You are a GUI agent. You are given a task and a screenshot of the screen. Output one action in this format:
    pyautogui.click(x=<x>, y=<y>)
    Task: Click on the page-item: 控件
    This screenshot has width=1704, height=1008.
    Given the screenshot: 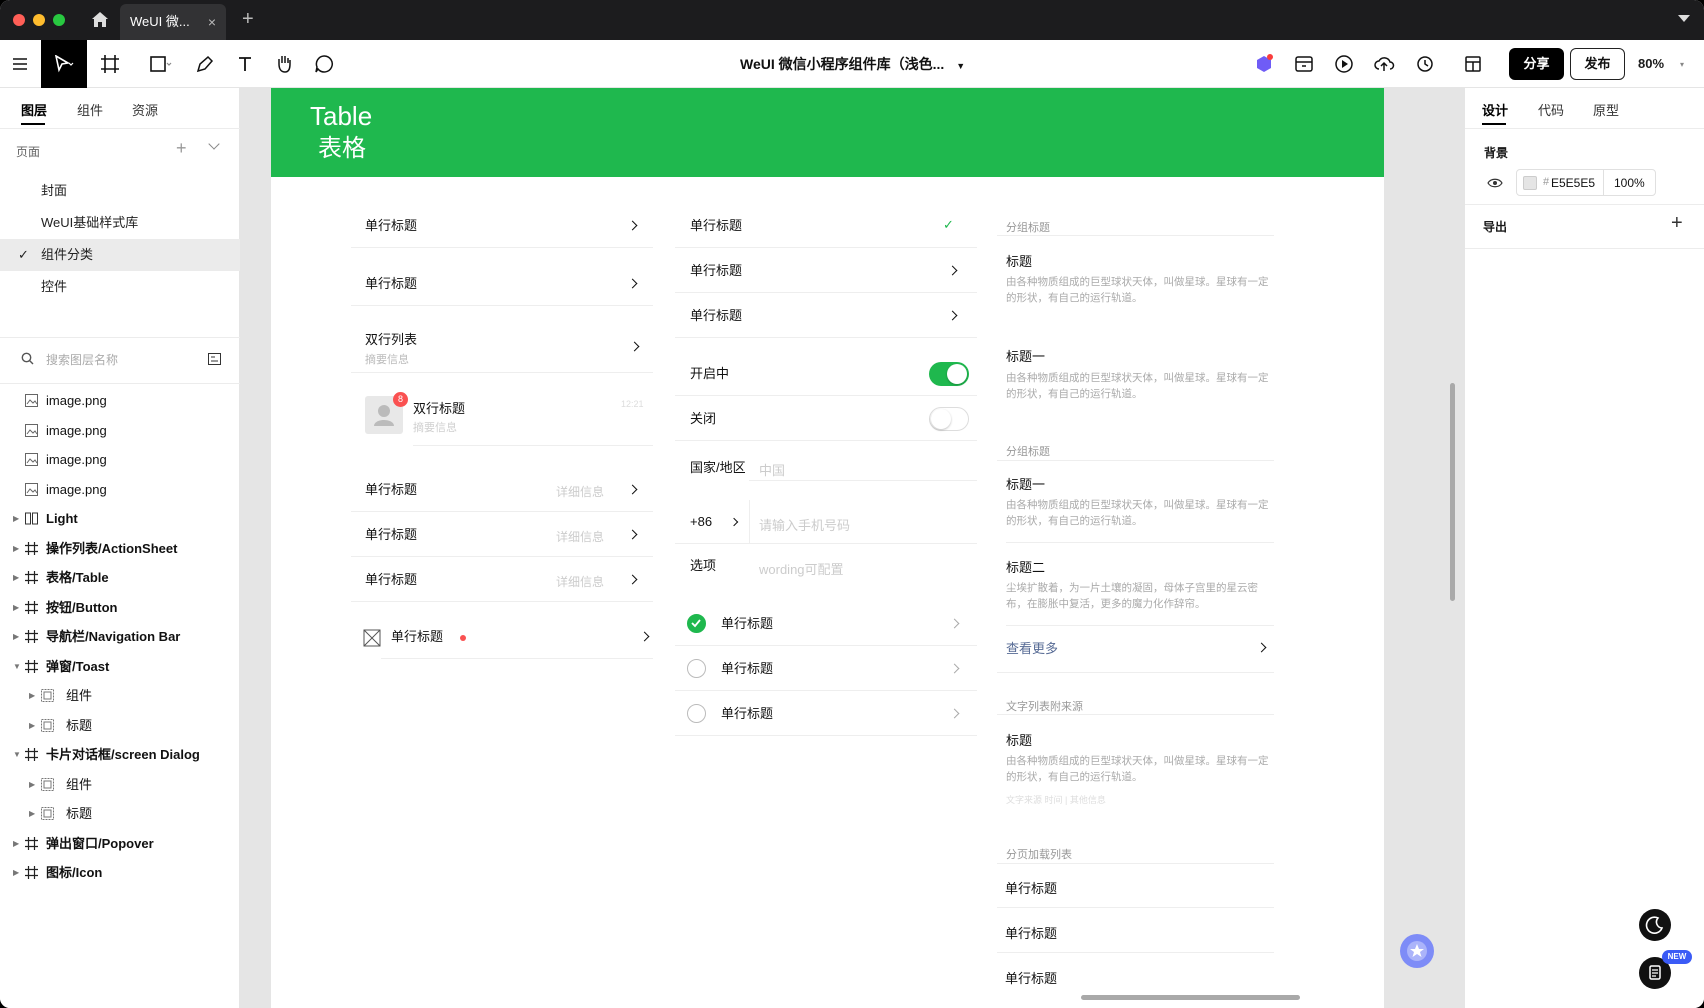 What is the action you would take?
    pyautogui.click(x=120, y=287)
    